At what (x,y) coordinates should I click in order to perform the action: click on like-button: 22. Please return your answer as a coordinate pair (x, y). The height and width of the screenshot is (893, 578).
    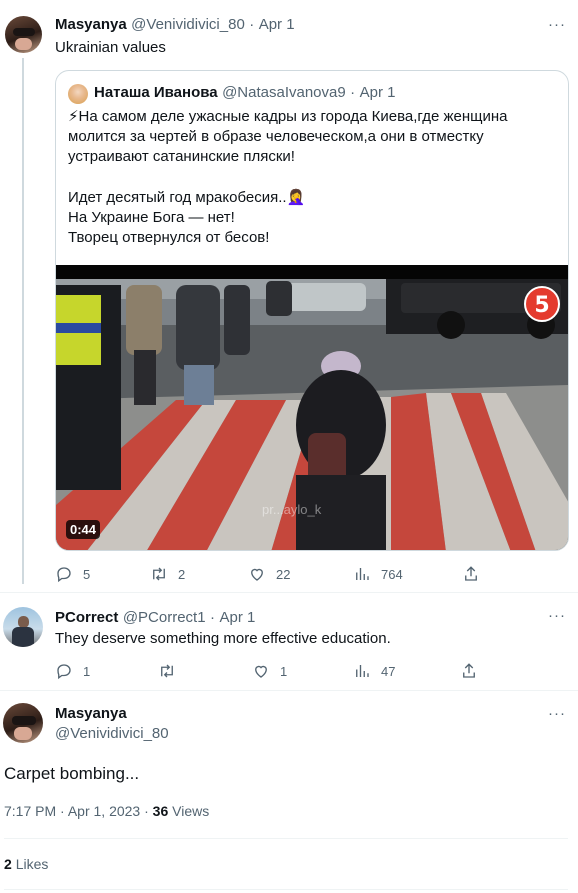
    Looking at the image, I should click on (269, 574).